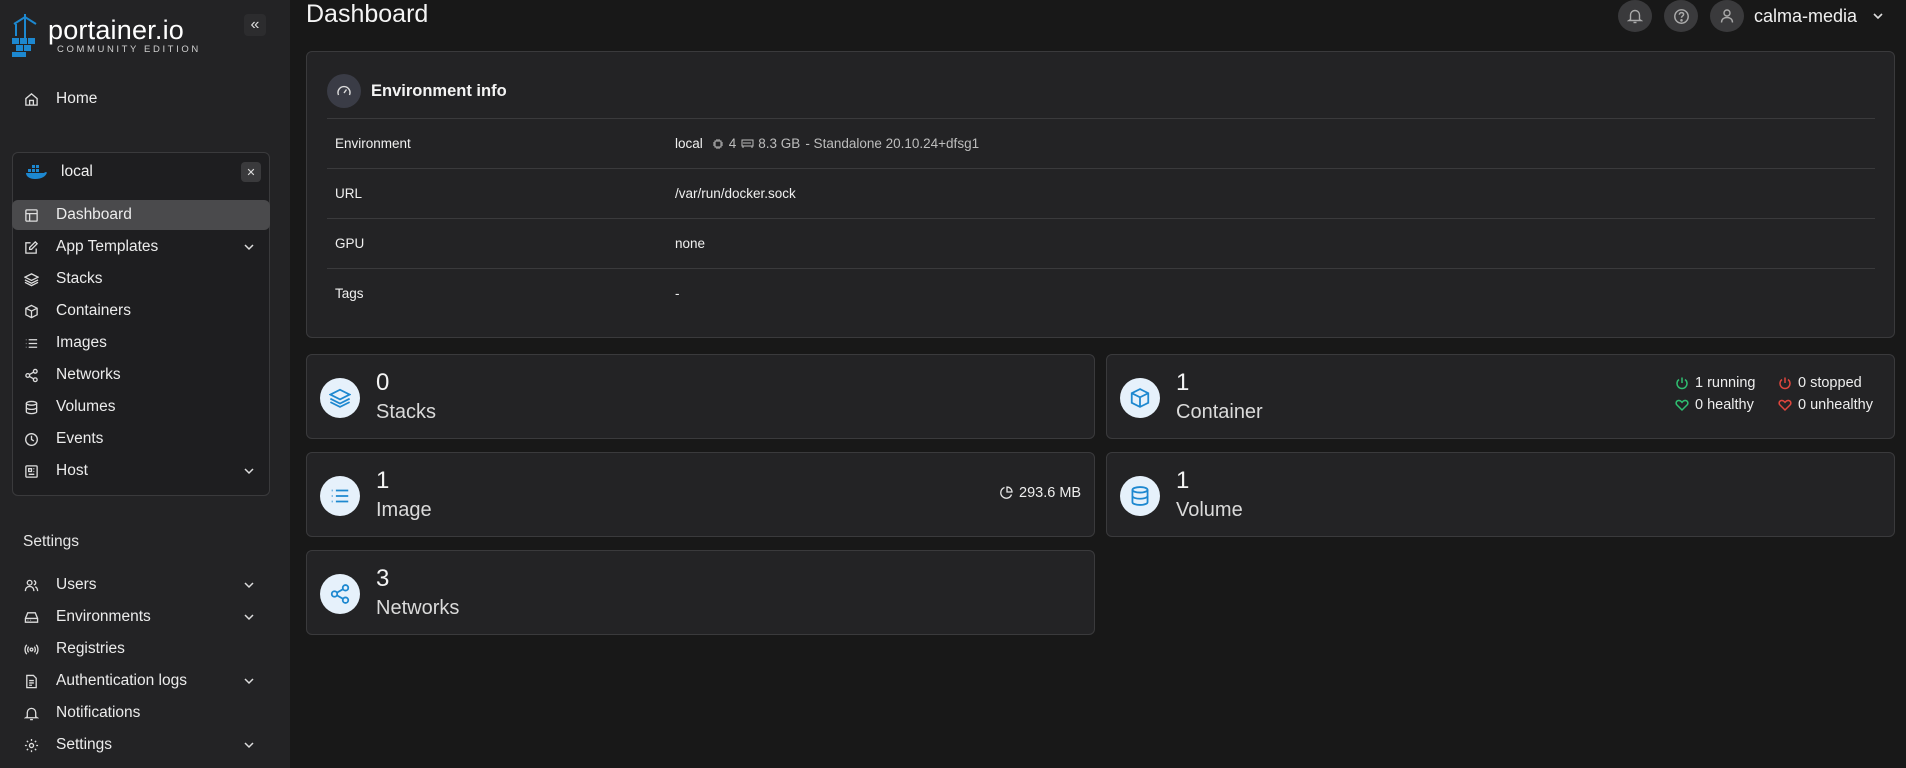 The image size is (1906, 768). I want to click on sidebar-item-dashboard: Dashboard, so click(141, 215).